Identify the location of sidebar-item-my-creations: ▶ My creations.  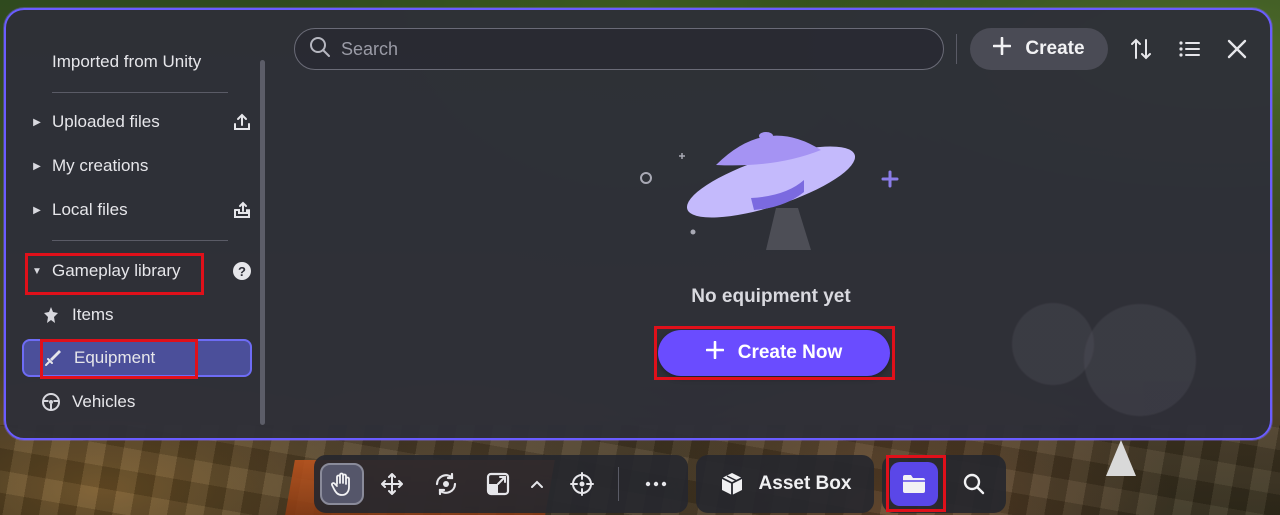
(138, 166).